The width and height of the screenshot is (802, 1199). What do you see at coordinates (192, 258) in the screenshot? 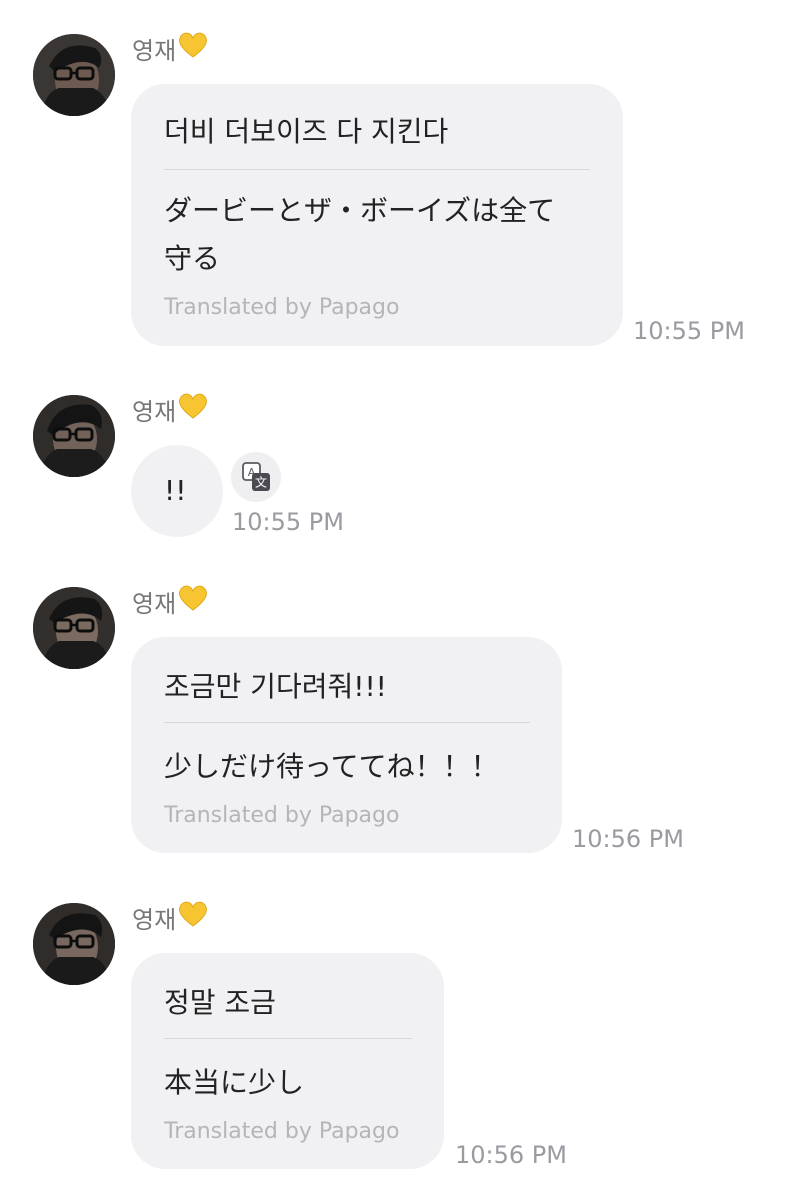
I see `translated-text-line-2: 守る` at bounding box center [192, 258].